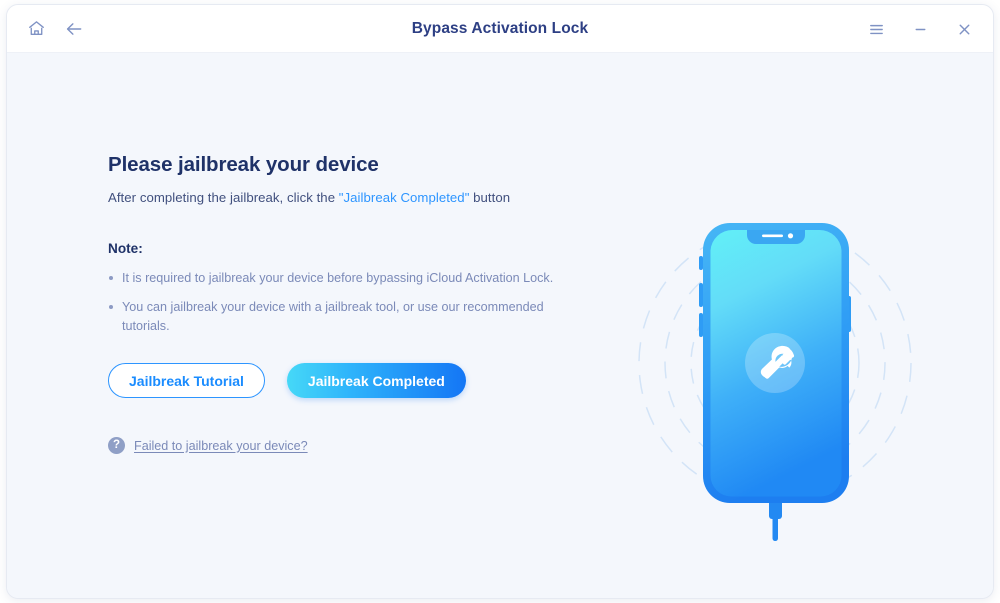  I want to click on minimize-icon, so click(920, 29).